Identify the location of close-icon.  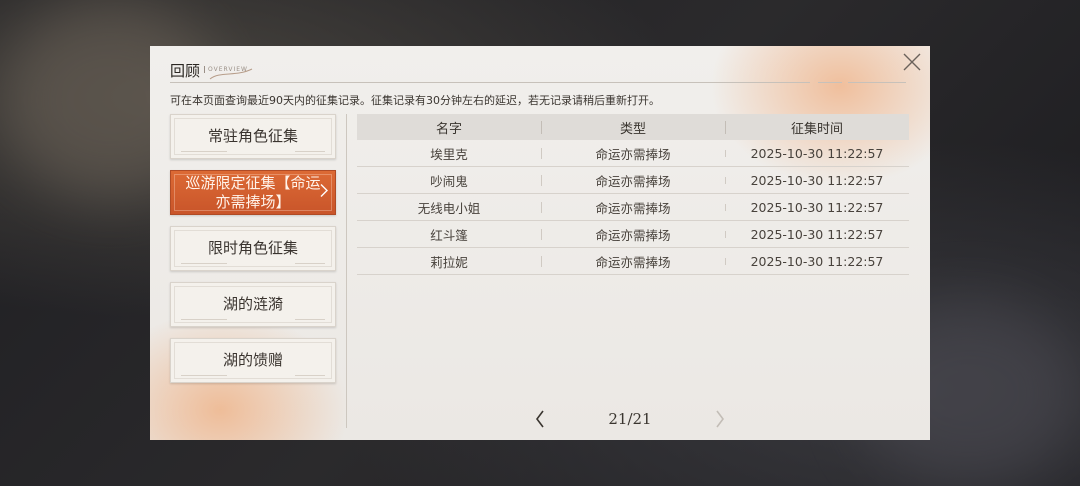
(912, 62).